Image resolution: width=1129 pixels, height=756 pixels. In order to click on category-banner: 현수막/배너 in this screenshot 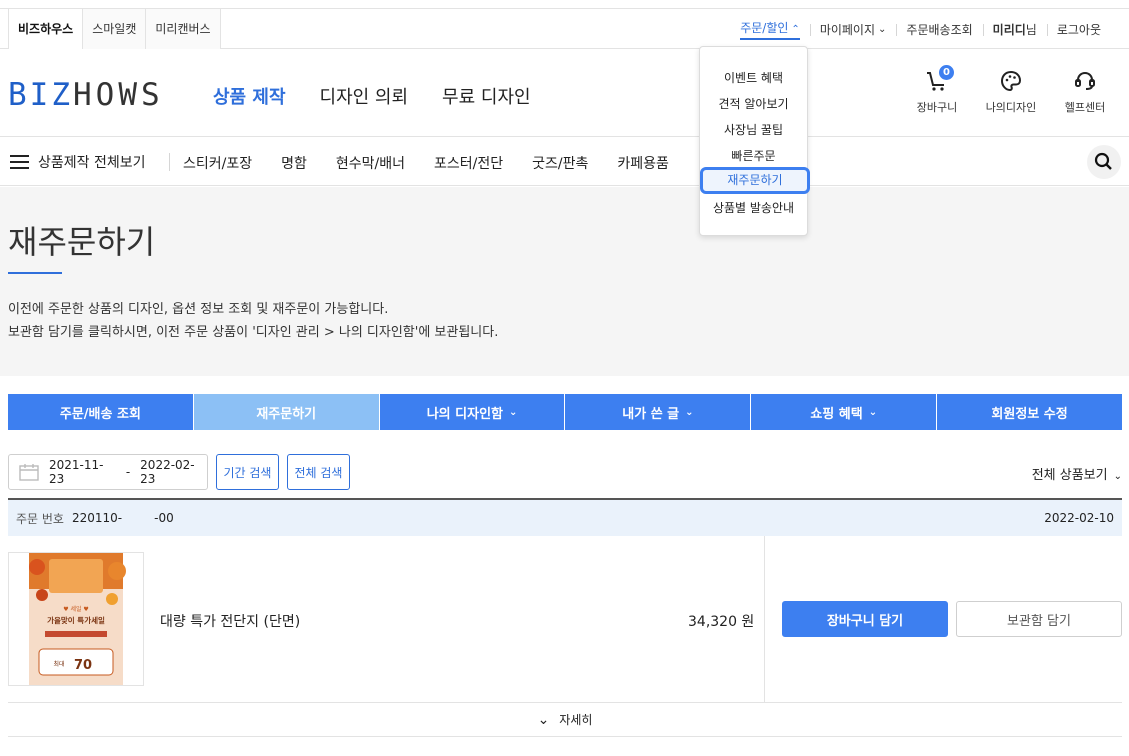, I will do `click(370, 163)`.